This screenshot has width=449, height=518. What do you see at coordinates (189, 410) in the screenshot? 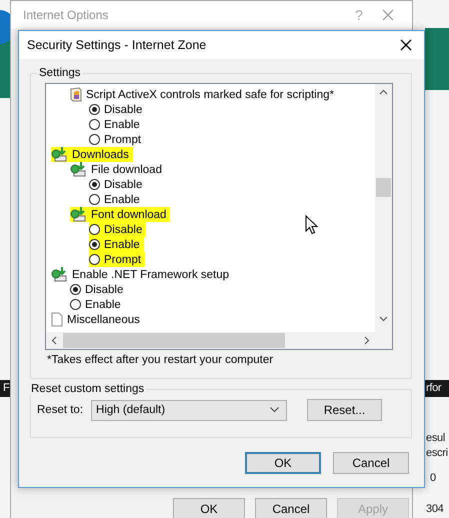
I see `level-dropdown: High (default)` at bounding box center [189, 410].